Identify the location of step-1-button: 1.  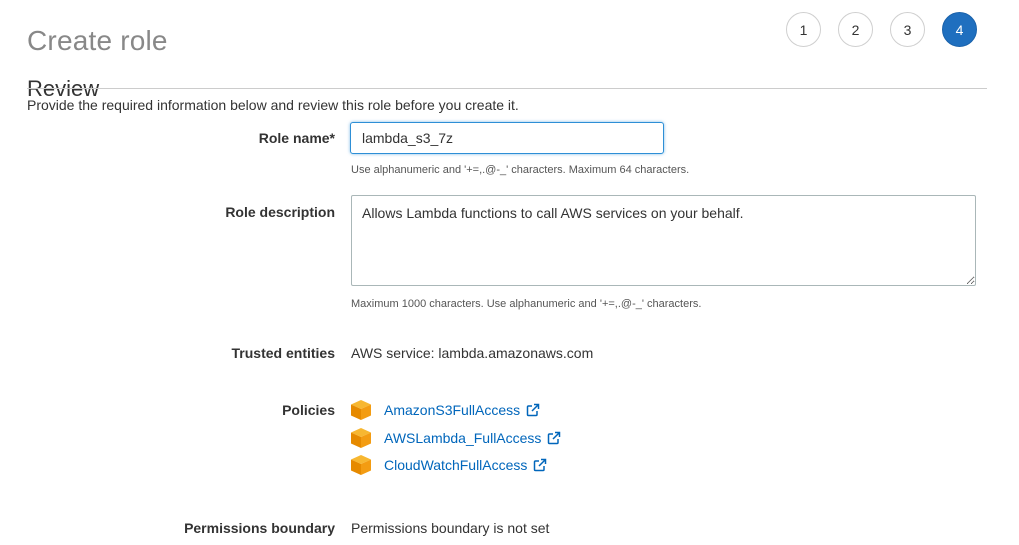
(803, 29).